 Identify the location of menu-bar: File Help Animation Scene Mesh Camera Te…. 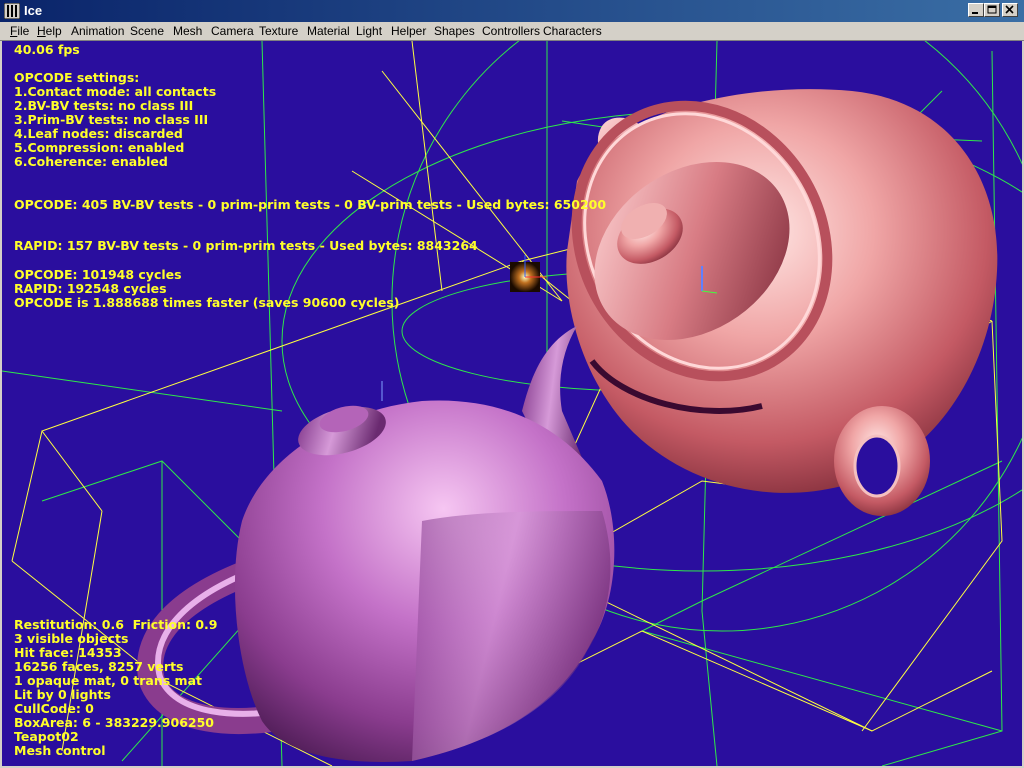
(512, 31).